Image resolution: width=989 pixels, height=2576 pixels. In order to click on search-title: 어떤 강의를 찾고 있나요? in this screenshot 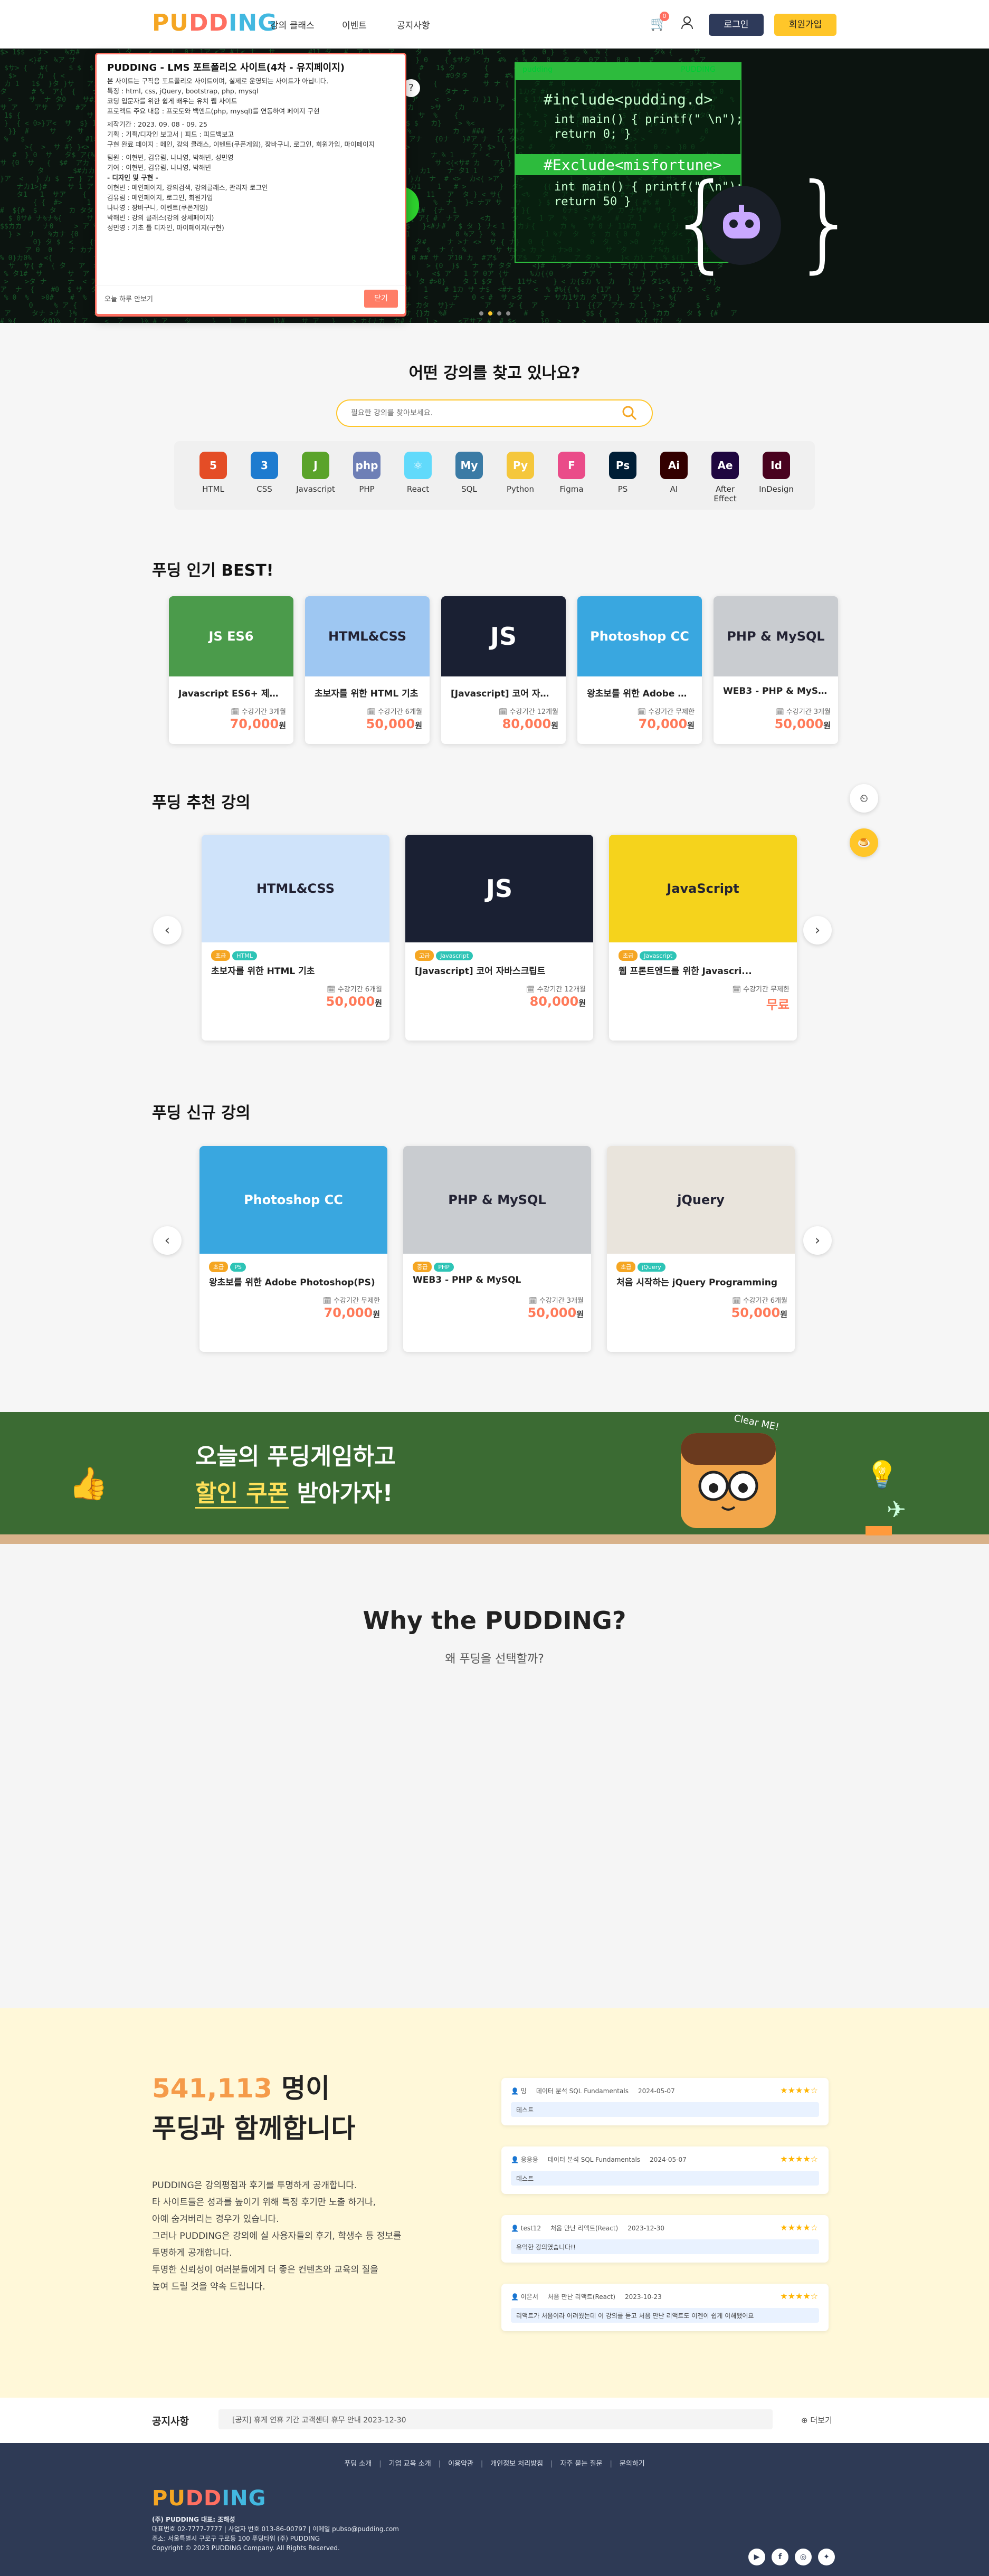, I will do `click(494, 371)`.